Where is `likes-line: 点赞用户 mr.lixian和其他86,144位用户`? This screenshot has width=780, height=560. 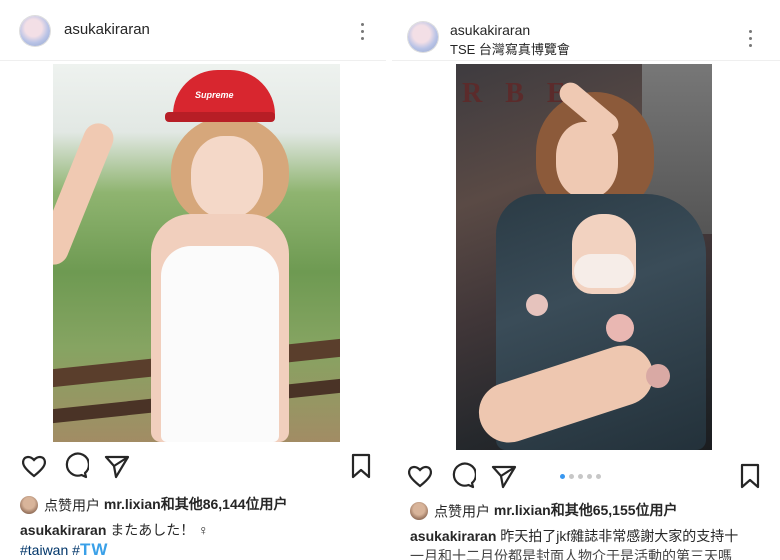
likes-line: 点赞用户 mr.lixian和其他86,144位用户 is located at coordinates (154, 505).